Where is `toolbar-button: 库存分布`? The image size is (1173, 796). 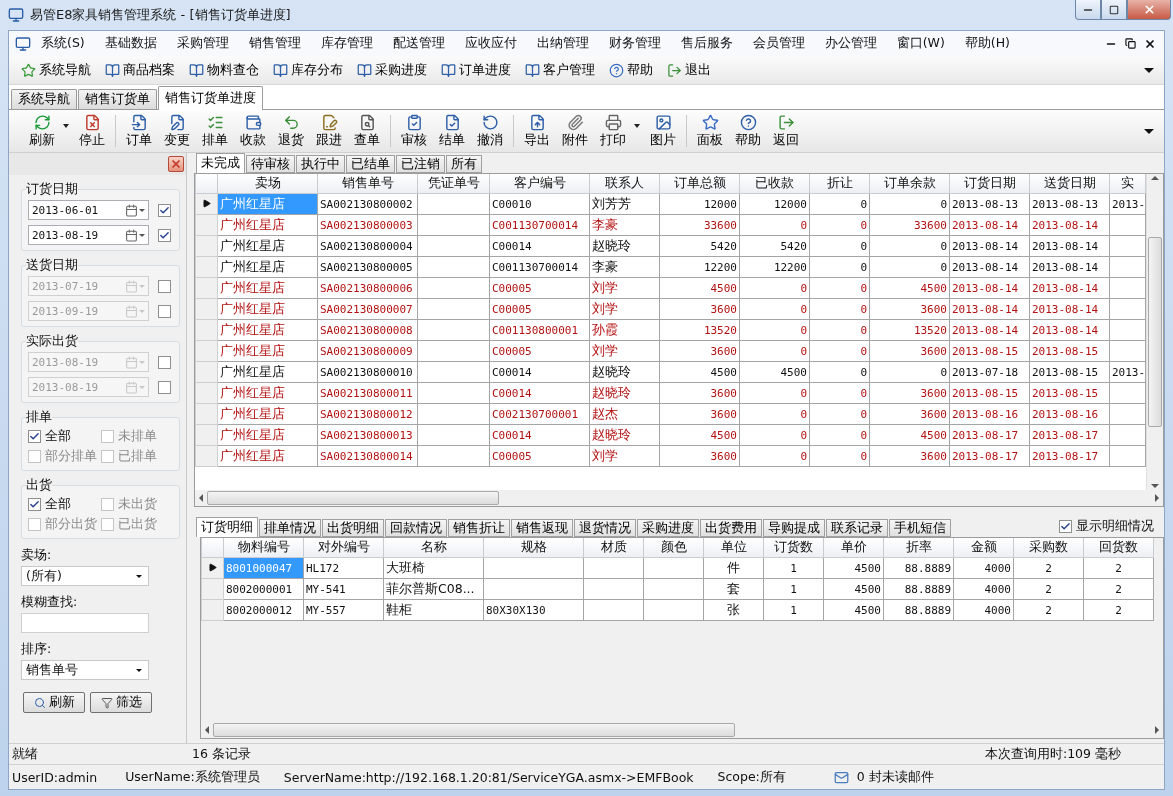 toolbar-button: 库存分布 is located at coordinates (308, 70).